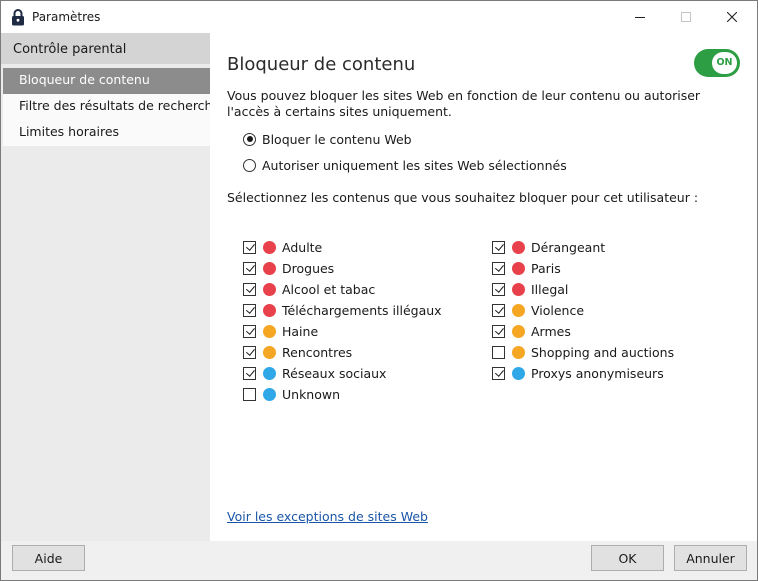 The height and width of the screenshot is (581, 758). What do you see at coordinates (269, 352) in the screenshot?
I see `dating-icon` at bounding box center [269, 352].